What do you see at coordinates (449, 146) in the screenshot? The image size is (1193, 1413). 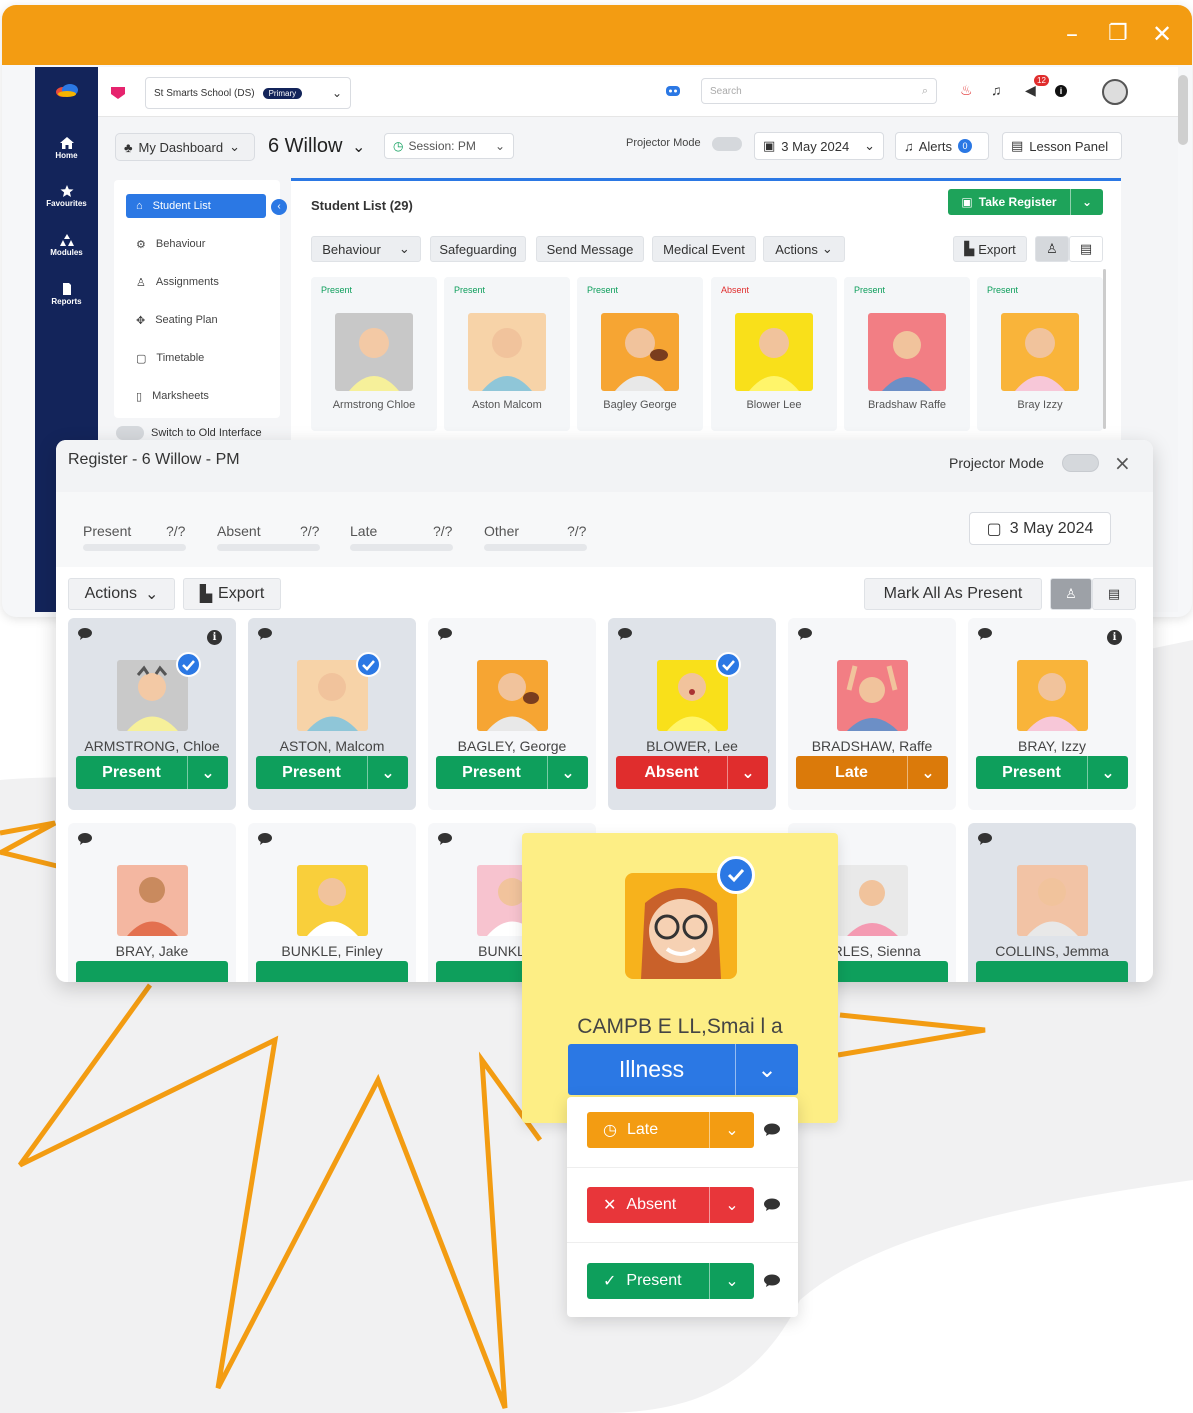 I see `session-selector: ◷ Session: PM ⌄` at bounding box center [449, 146].